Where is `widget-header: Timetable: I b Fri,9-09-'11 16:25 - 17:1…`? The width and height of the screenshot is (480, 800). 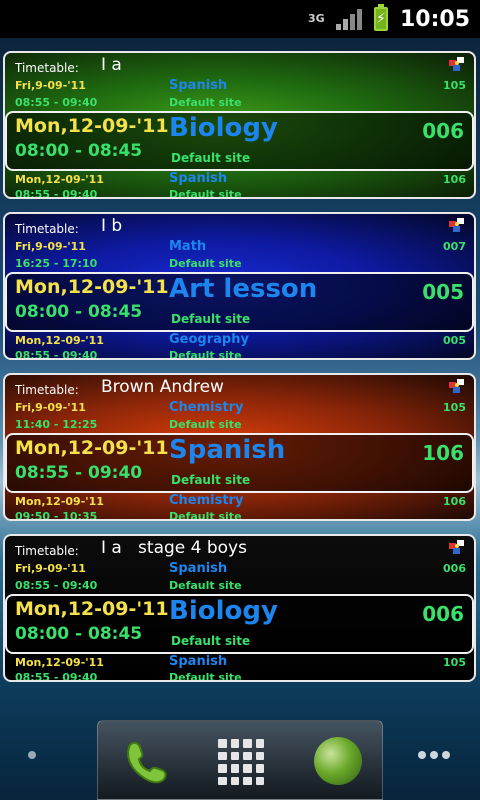
widget-header: Timetable: I b Fri,9-09-'11 16:25 - 17:1… is located at coordinates (239, 243).